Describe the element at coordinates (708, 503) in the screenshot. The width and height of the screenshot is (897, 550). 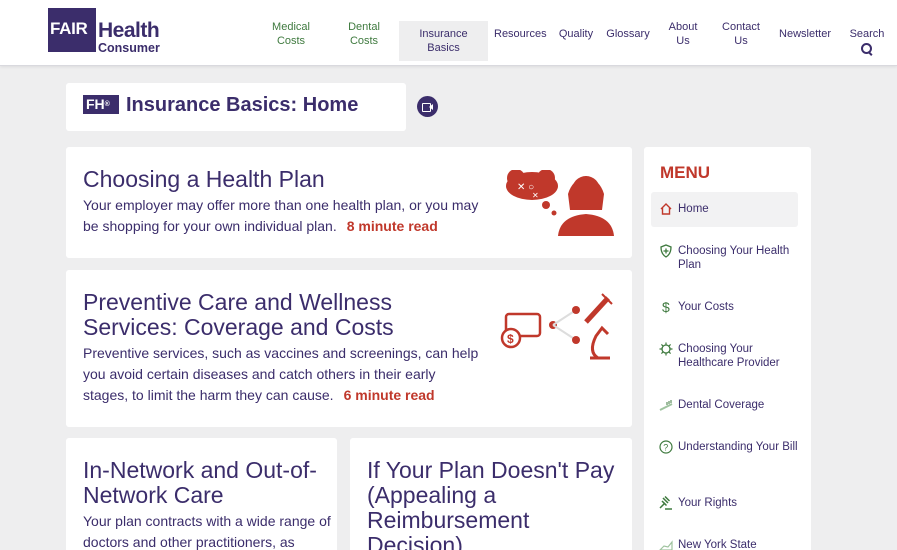
I see `menu-item-label: Your Rights` at that location.